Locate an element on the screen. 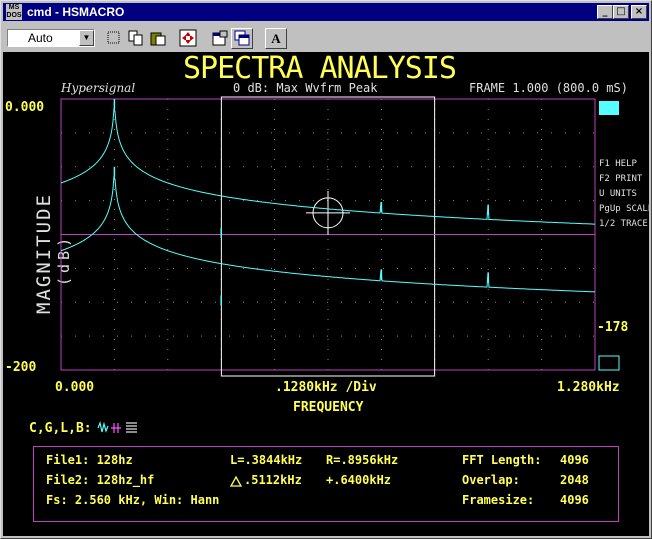 This screenshot has width=652, height=539. mark-icon is located at coordinates (113, 37).